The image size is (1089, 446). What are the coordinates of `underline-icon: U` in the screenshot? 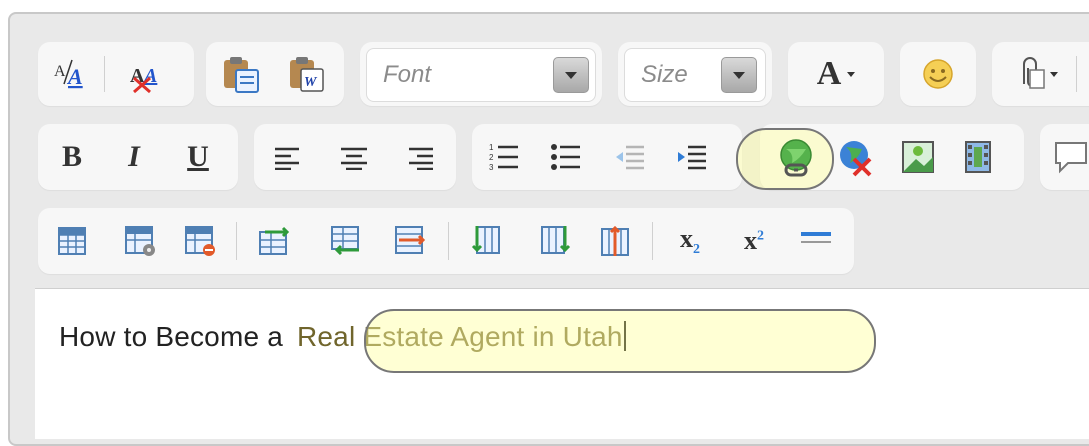 It's located at (198, 156).